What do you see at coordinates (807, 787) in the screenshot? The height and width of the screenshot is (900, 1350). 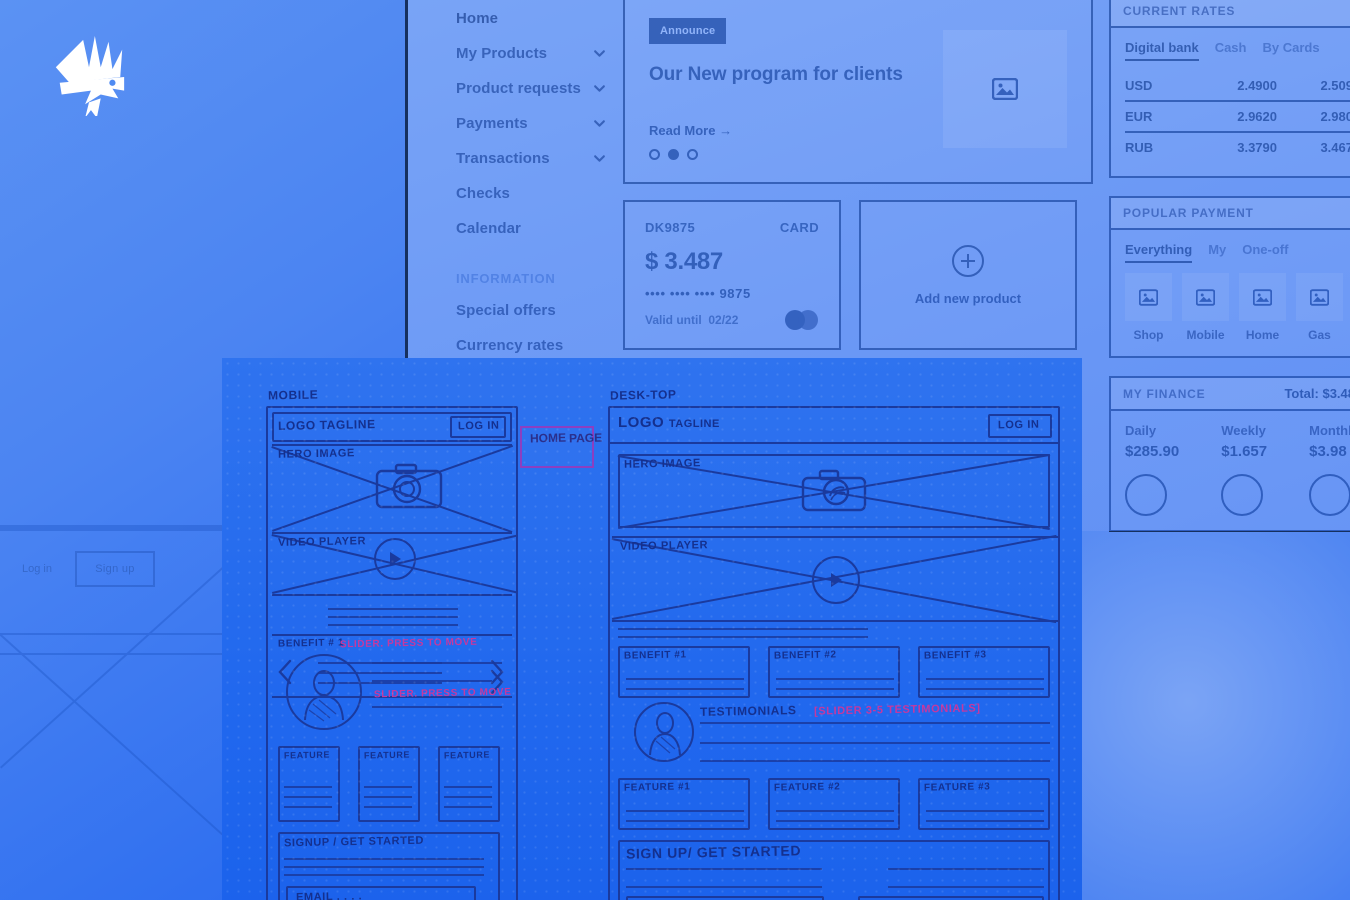 I see `desktop-feature-label: FEATURE #2` at bounding box center [807, 787].